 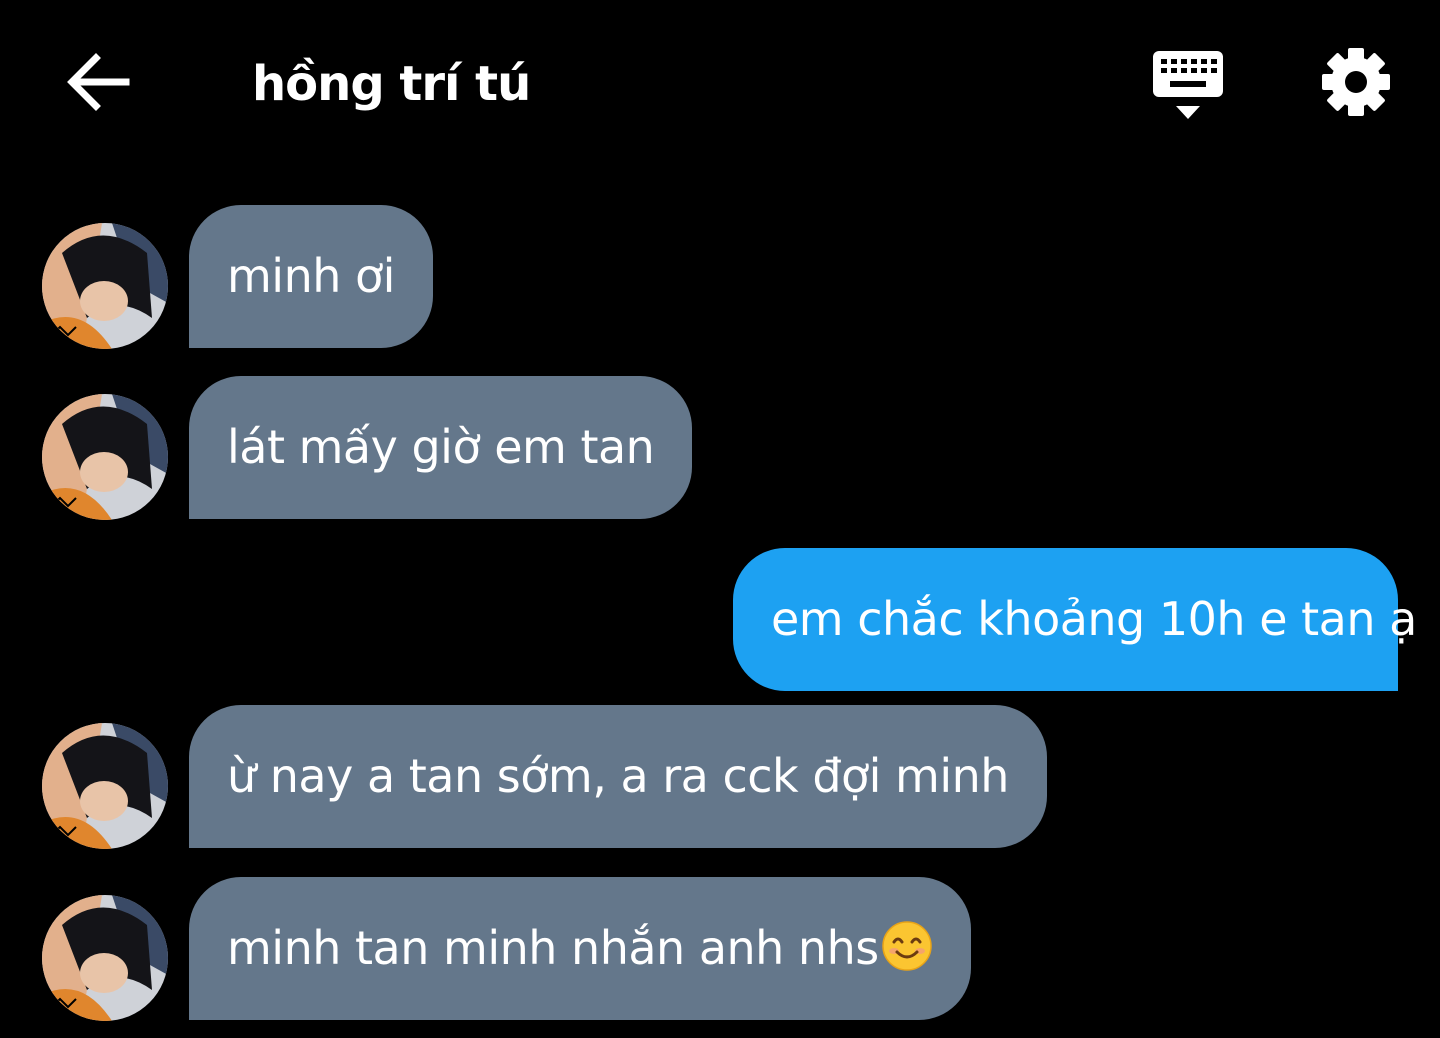 I want to click on message-bubble-incoming: ừ nay a tan sớm, a ra cck đợi minh, so click(x=618, y=776).